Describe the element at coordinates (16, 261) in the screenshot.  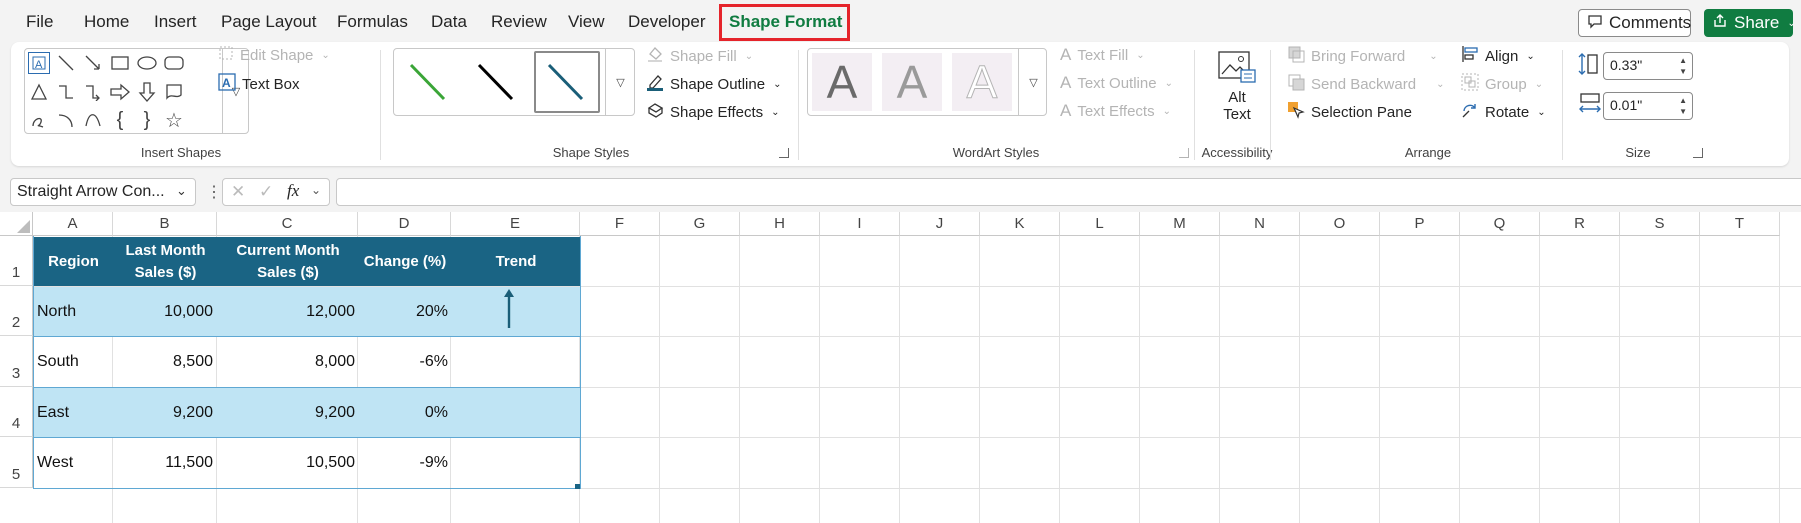
I see `row-header-1: 1` at that location.